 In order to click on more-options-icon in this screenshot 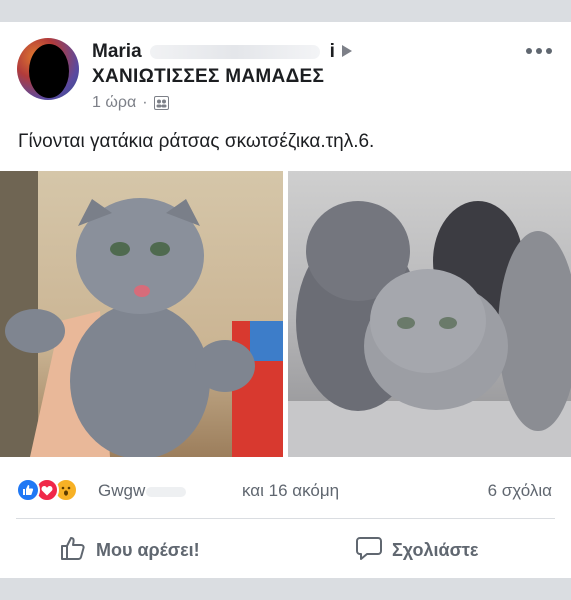, I will do `click(539, 51)`.